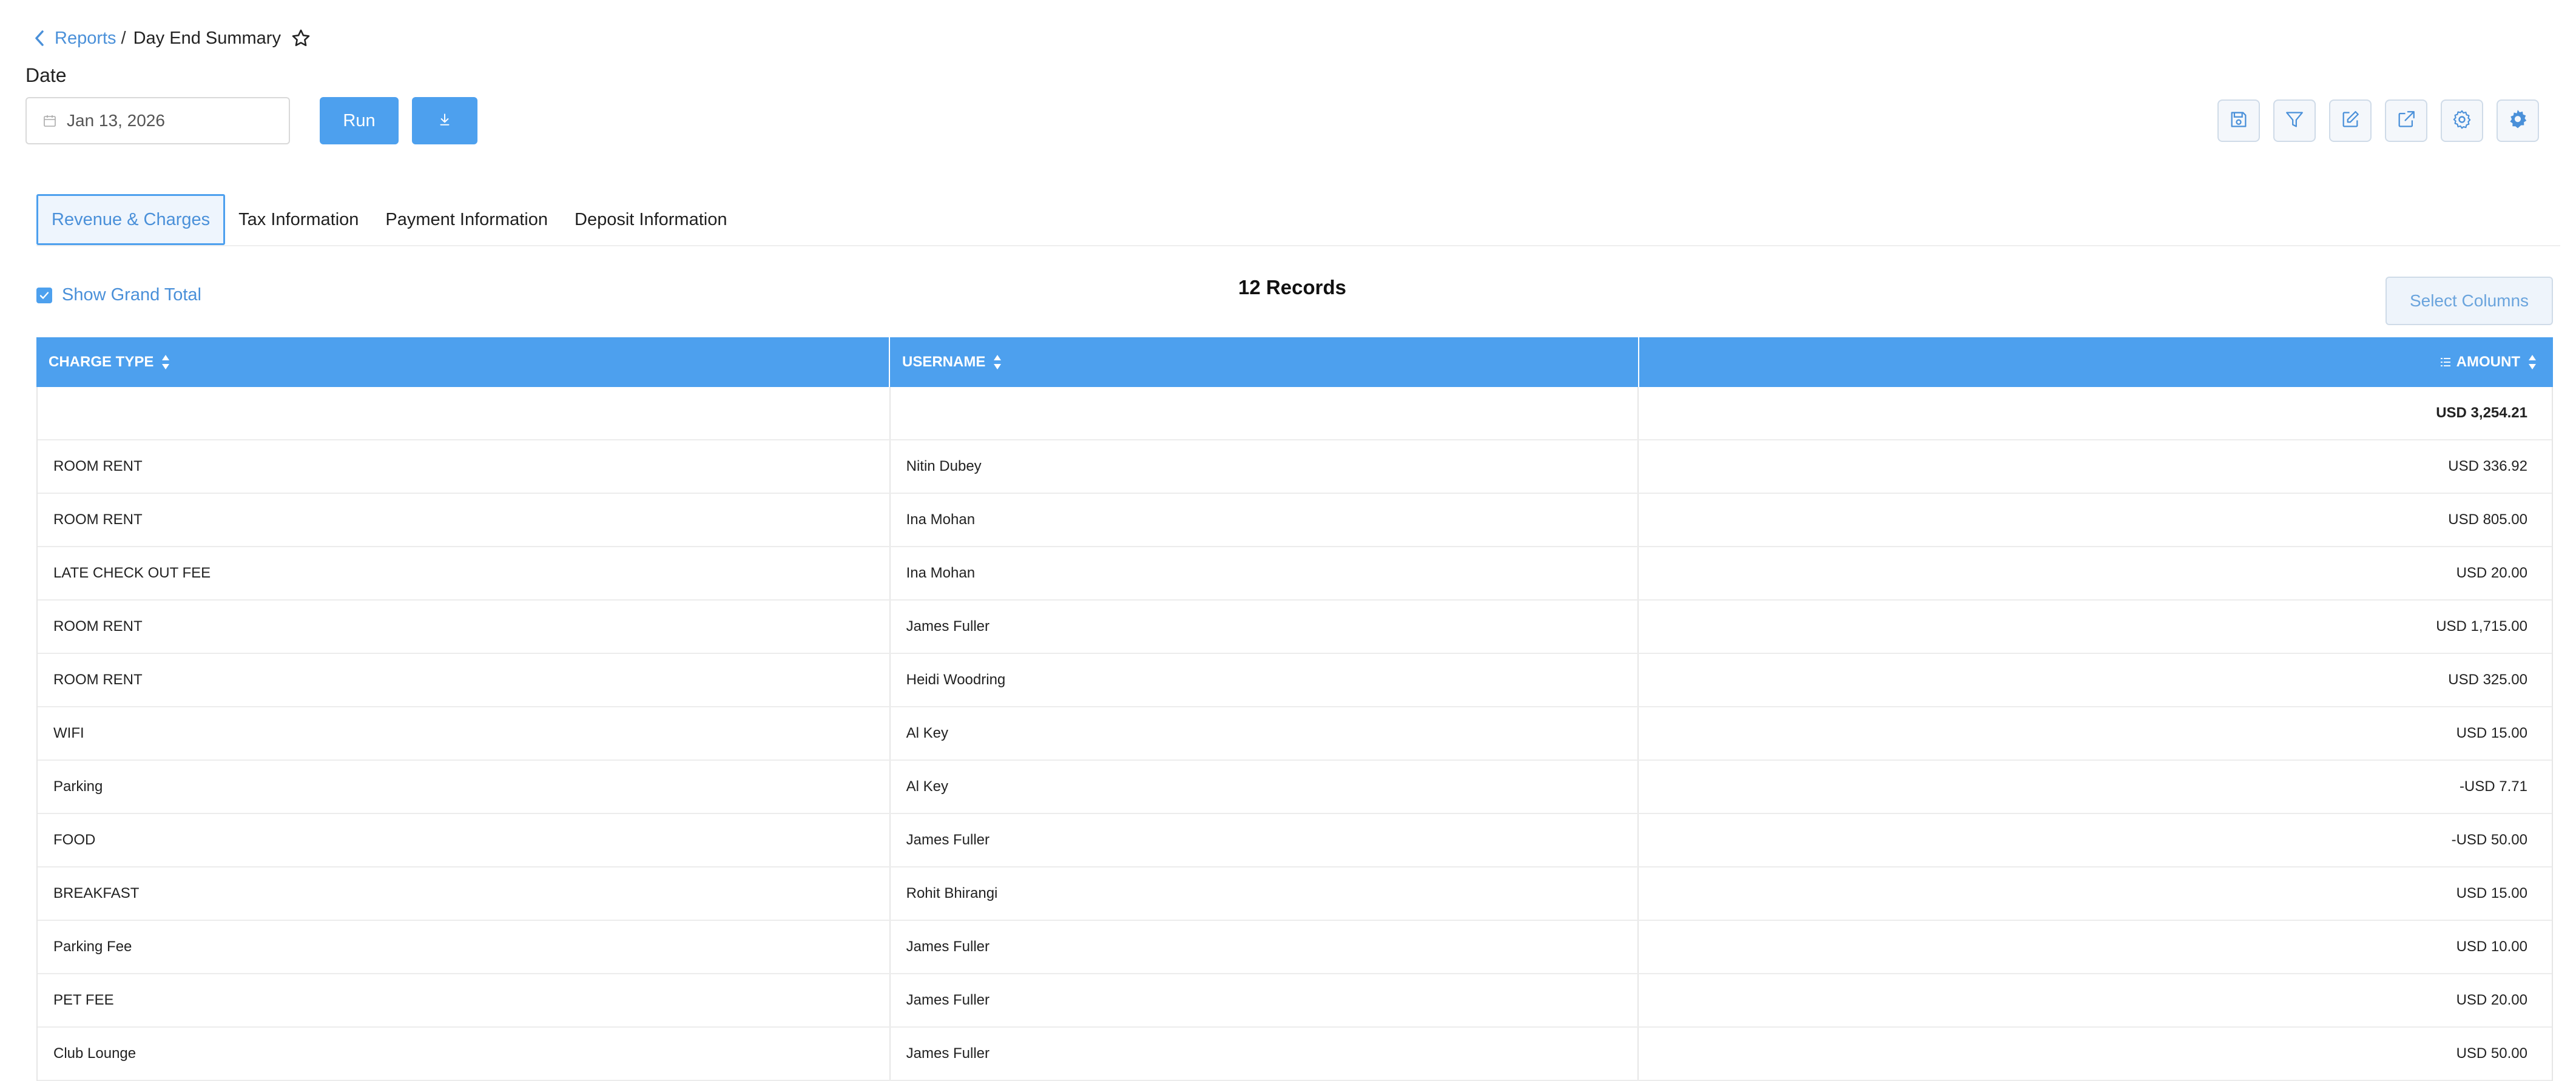 The height and width of the screenshot is (1081, 2576). Describe the element at coordinates (1265, 466) in the screenshot. I see `username-cell: Nitin Dubey` at that location.